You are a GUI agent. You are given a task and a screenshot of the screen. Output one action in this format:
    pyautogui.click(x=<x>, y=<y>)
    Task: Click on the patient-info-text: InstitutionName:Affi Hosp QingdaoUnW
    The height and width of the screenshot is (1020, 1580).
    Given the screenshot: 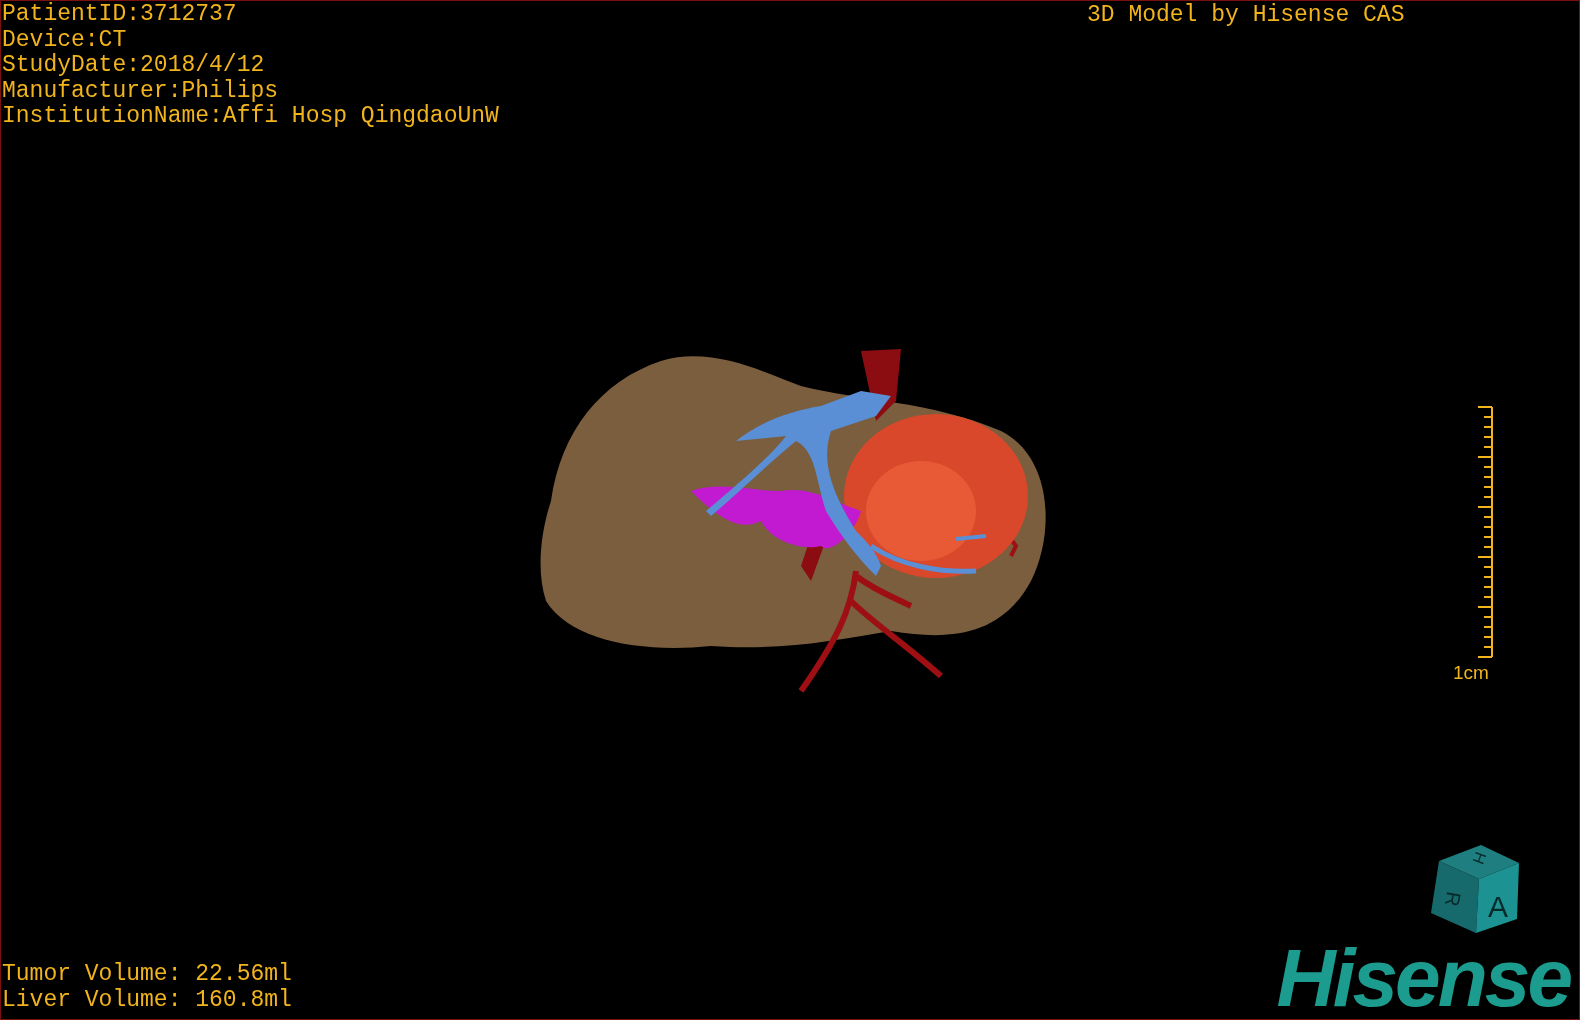 What is the action you would take?
    pyautogui.click(x=250, y=117)
    